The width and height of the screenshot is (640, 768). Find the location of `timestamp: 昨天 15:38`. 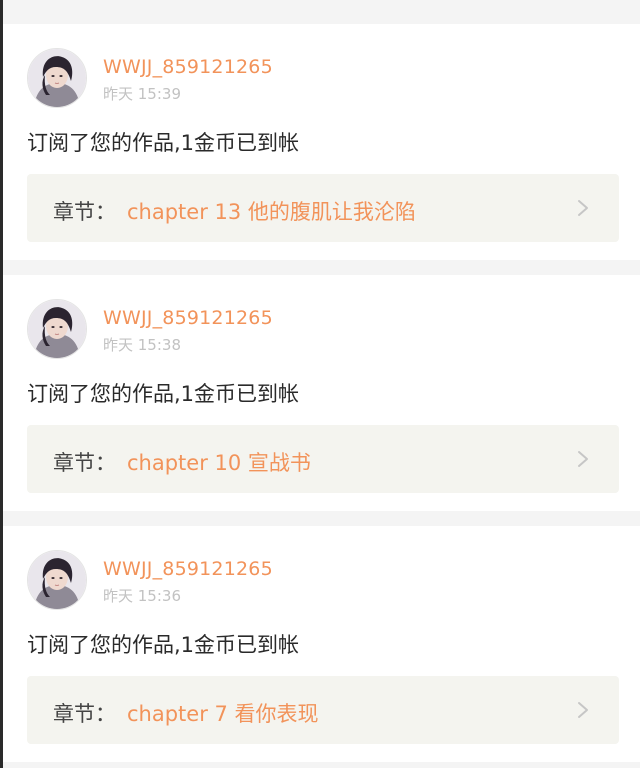

timestamp: 昨天 15:38 is located at coordinates (142, 345).